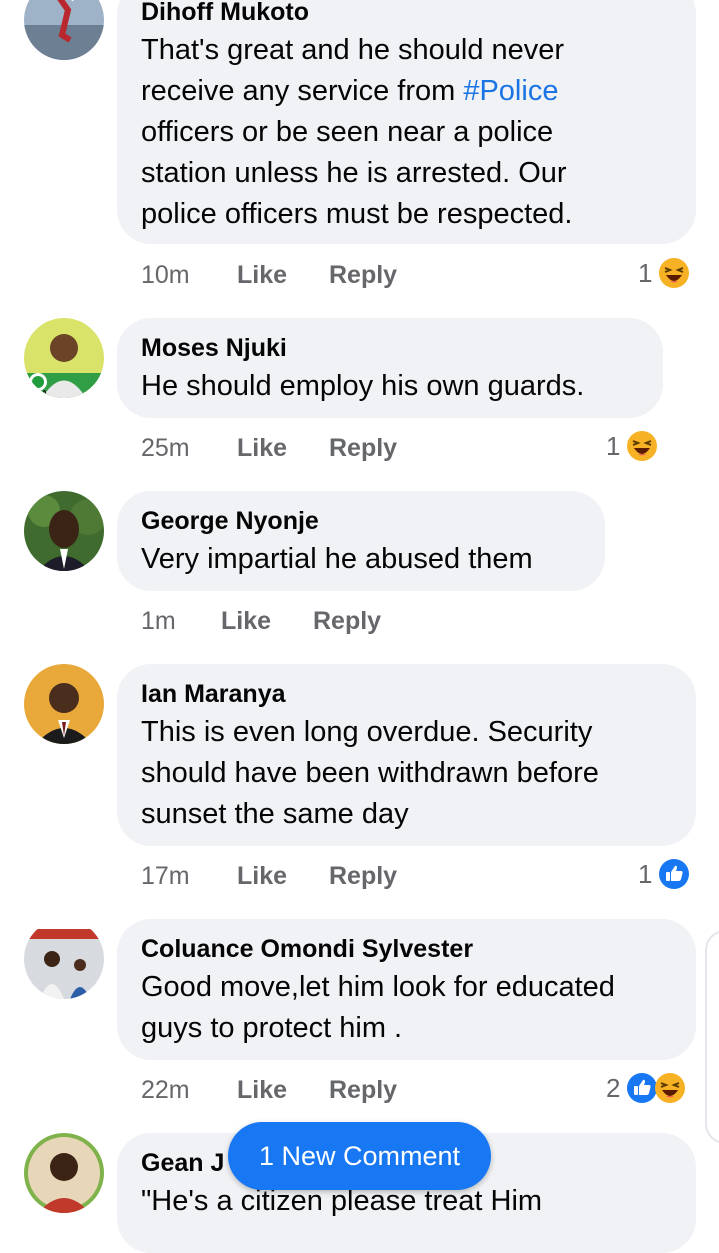 The width and height of the screenshot is (719, 1253). Describe the element at coordinates (712, 1037) in the screenshot. I see `scroll-handle` at that location.